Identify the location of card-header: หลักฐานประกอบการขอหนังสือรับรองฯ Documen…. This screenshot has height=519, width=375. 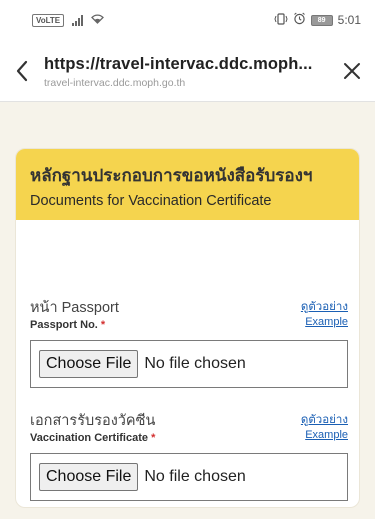
(187, 184).